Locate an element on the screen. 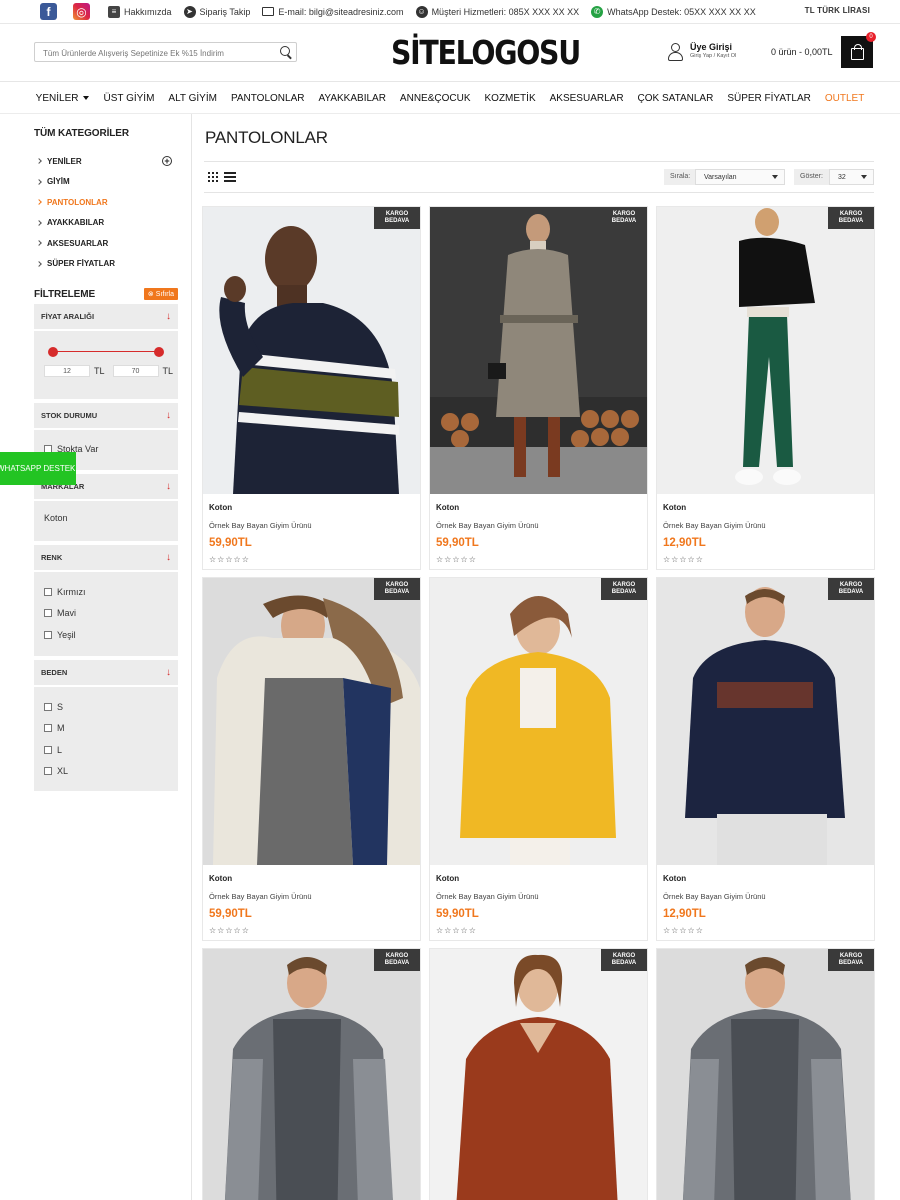 The width and height of the screenshot is (900, 1200). rating-stars: ☆☆☆☆☆ is located at coordinates (229, 559).